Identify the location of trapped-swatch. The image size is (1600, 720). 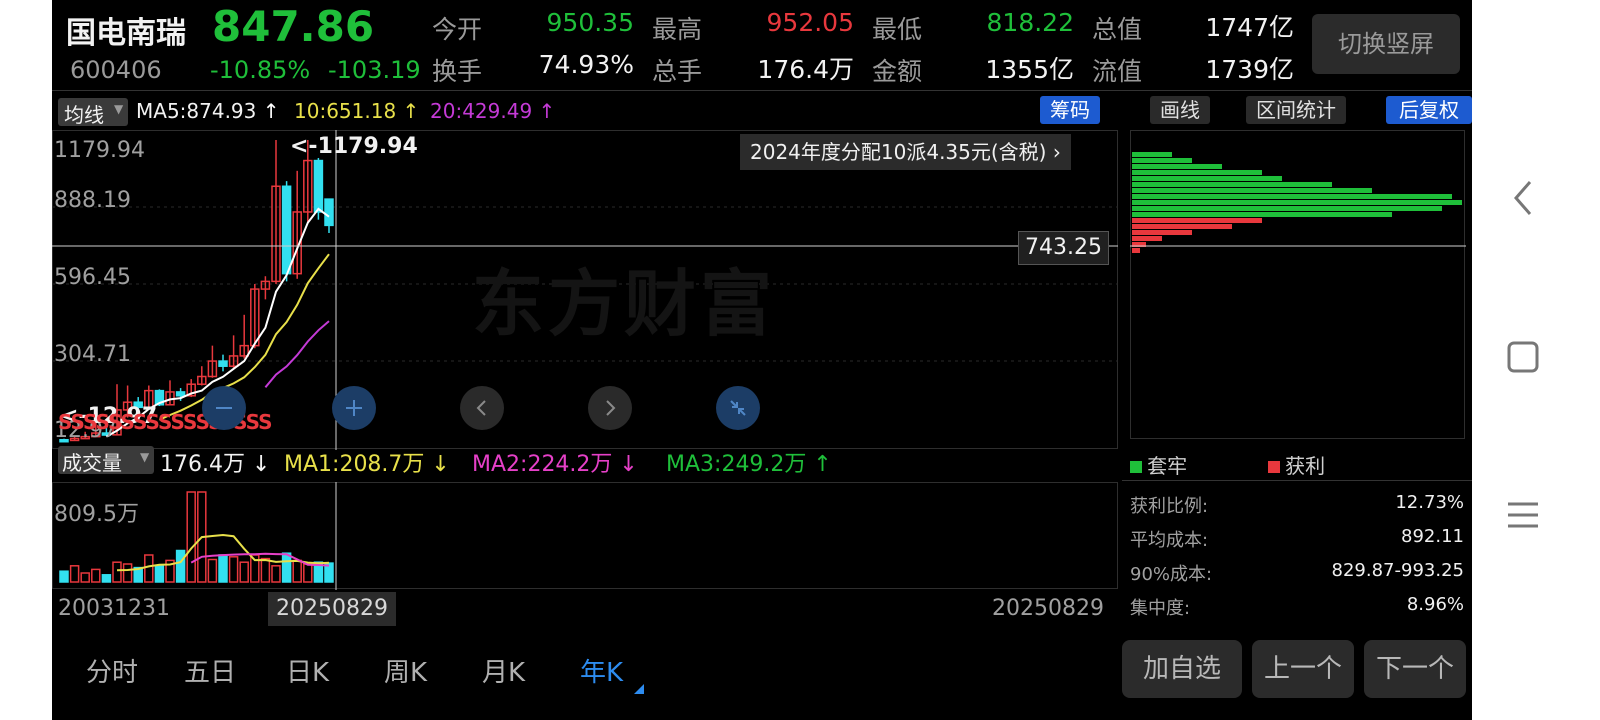
(1136, 467).